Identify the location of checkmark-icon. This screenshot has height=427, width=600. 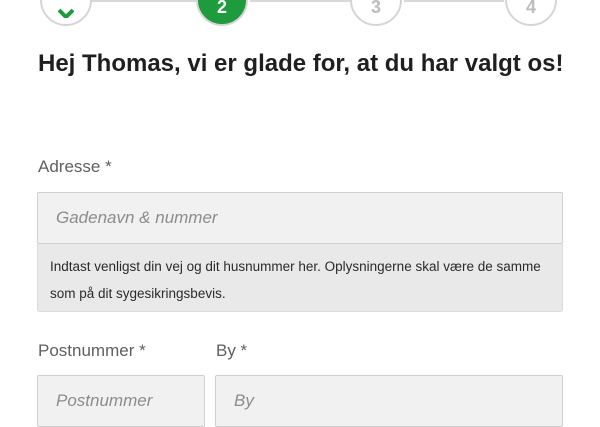
(66, 13).